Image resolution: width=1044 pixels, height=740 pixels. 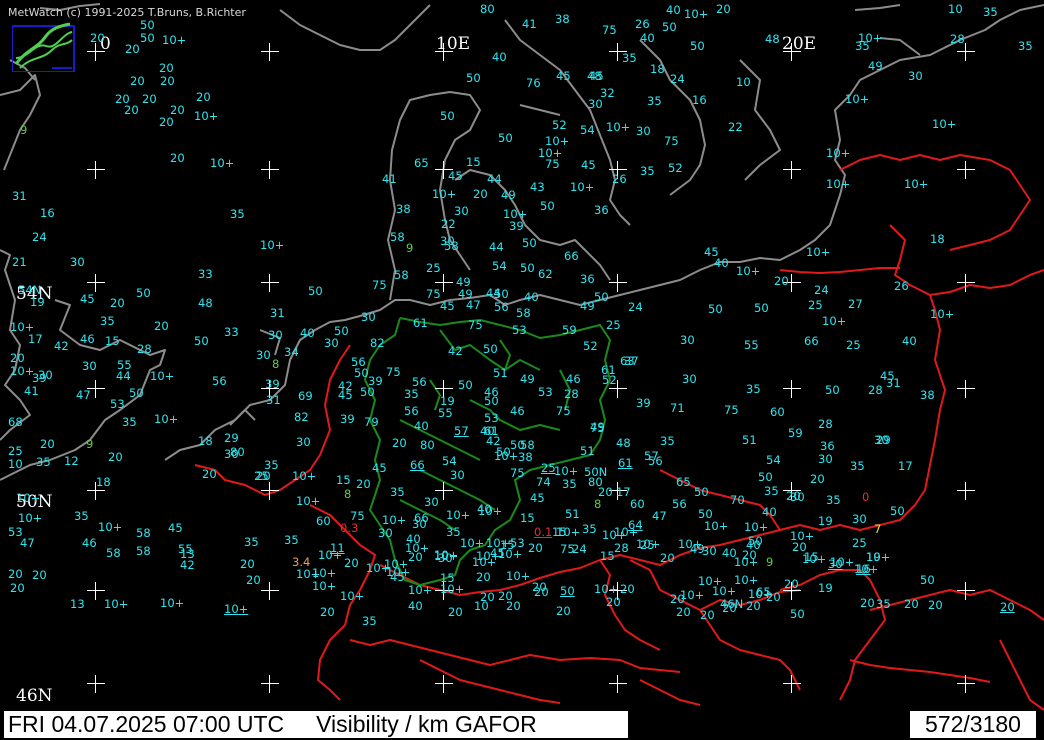 I want to click on station-visibility: 60, so click(x=637, y=504).